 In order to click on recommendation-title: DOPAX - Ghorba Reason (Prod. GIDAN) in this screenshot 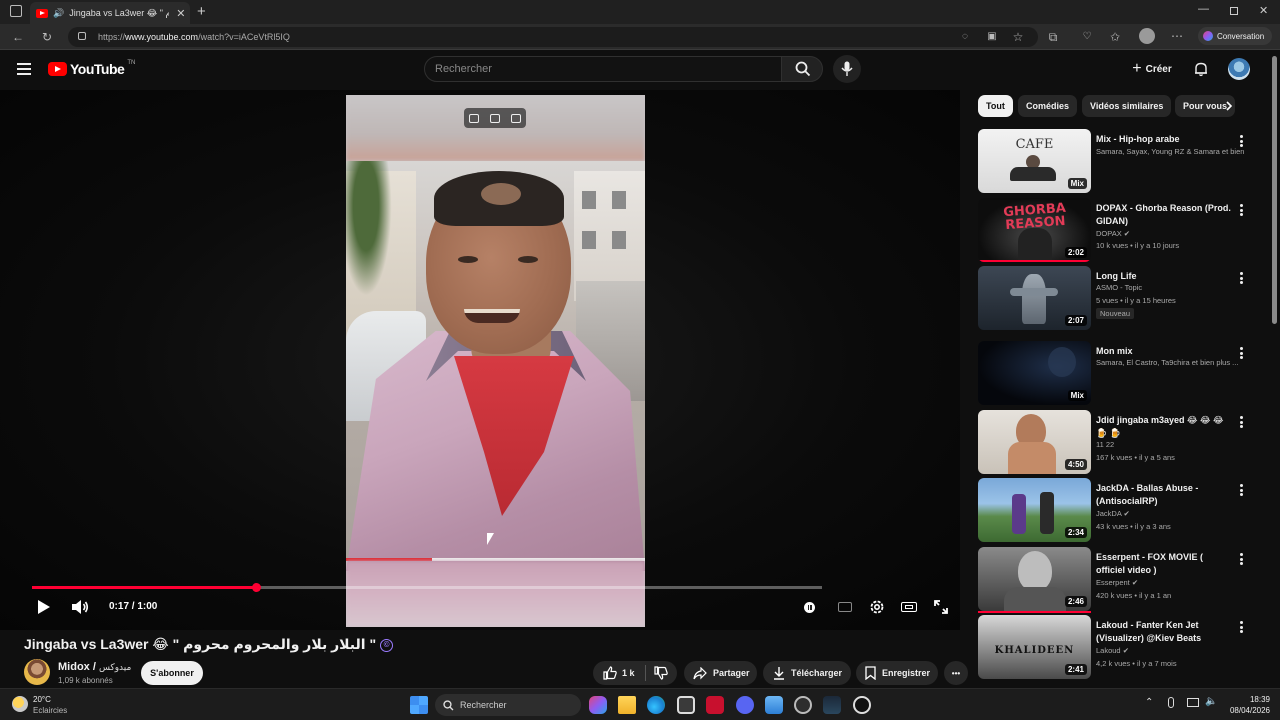, I will do `click(1165, 215)`.